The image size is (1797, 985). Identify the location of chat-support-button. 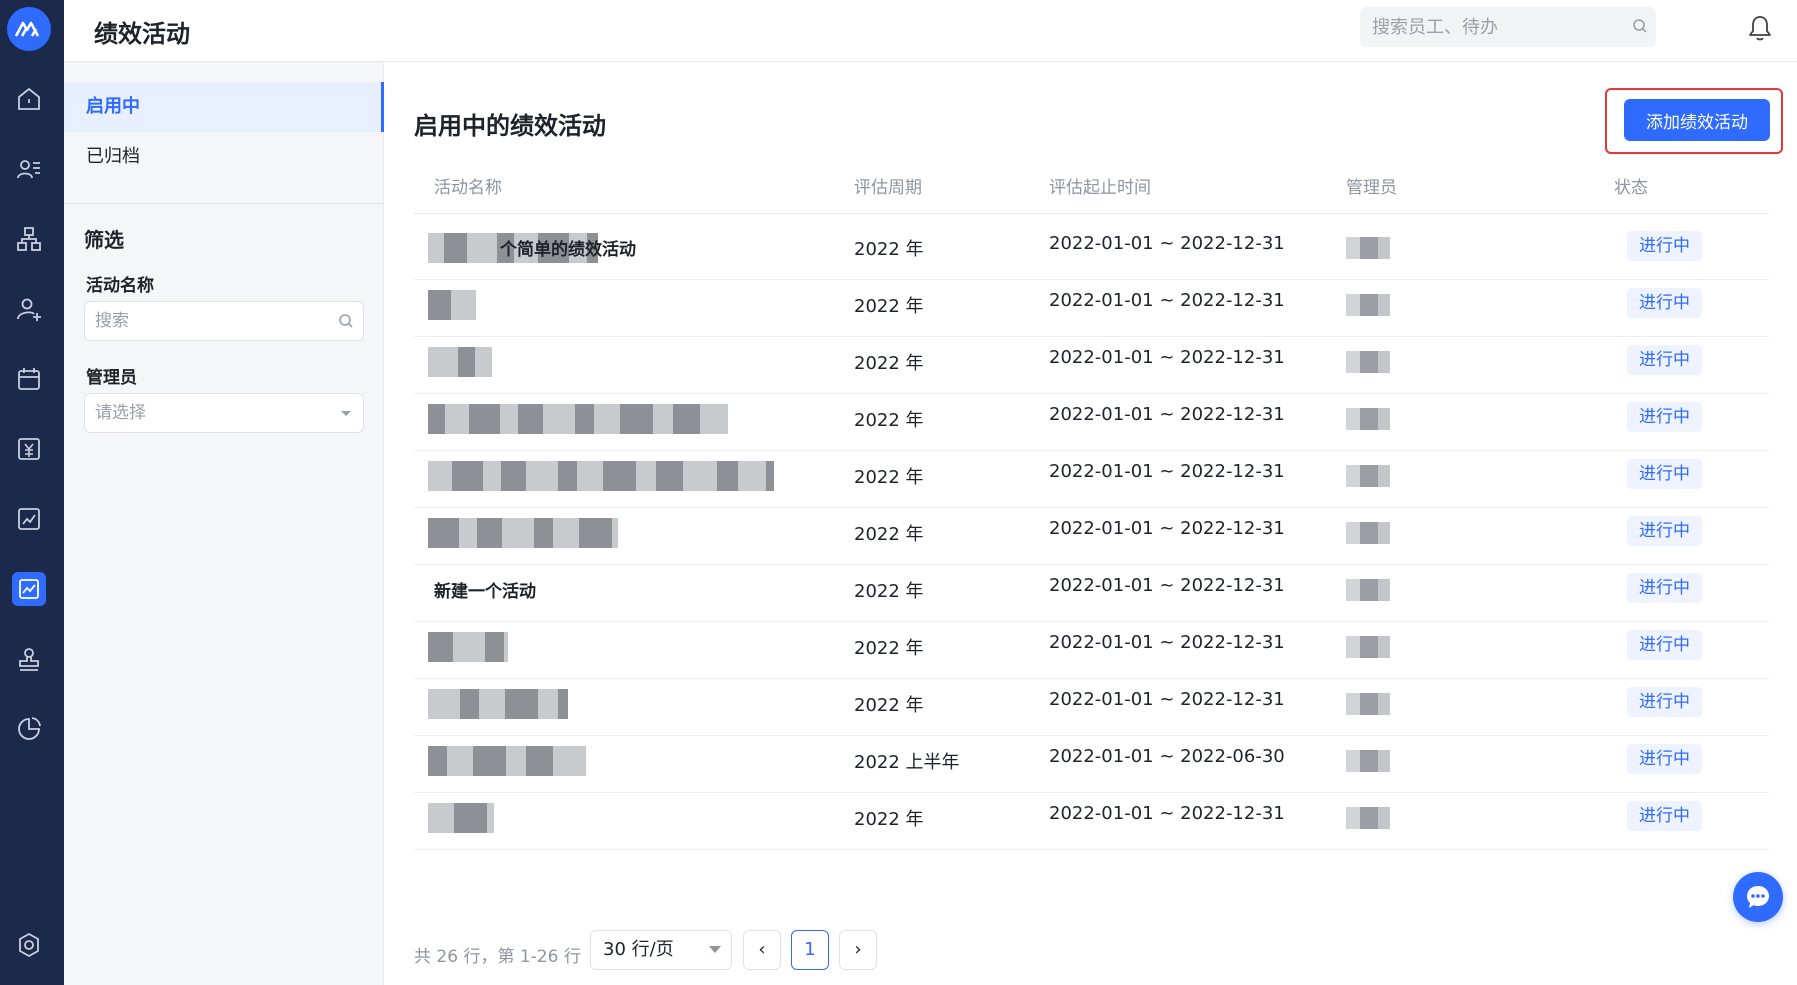
(1758, 897).